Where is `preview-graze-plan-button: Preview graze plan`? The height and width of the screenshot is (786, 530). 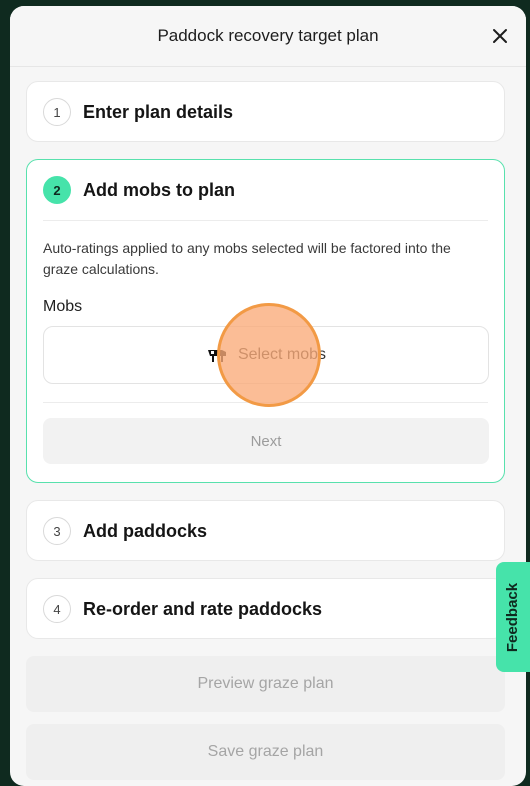 preview-graze-plan-button: Preview graze plan is located at coordinates (265, 684).